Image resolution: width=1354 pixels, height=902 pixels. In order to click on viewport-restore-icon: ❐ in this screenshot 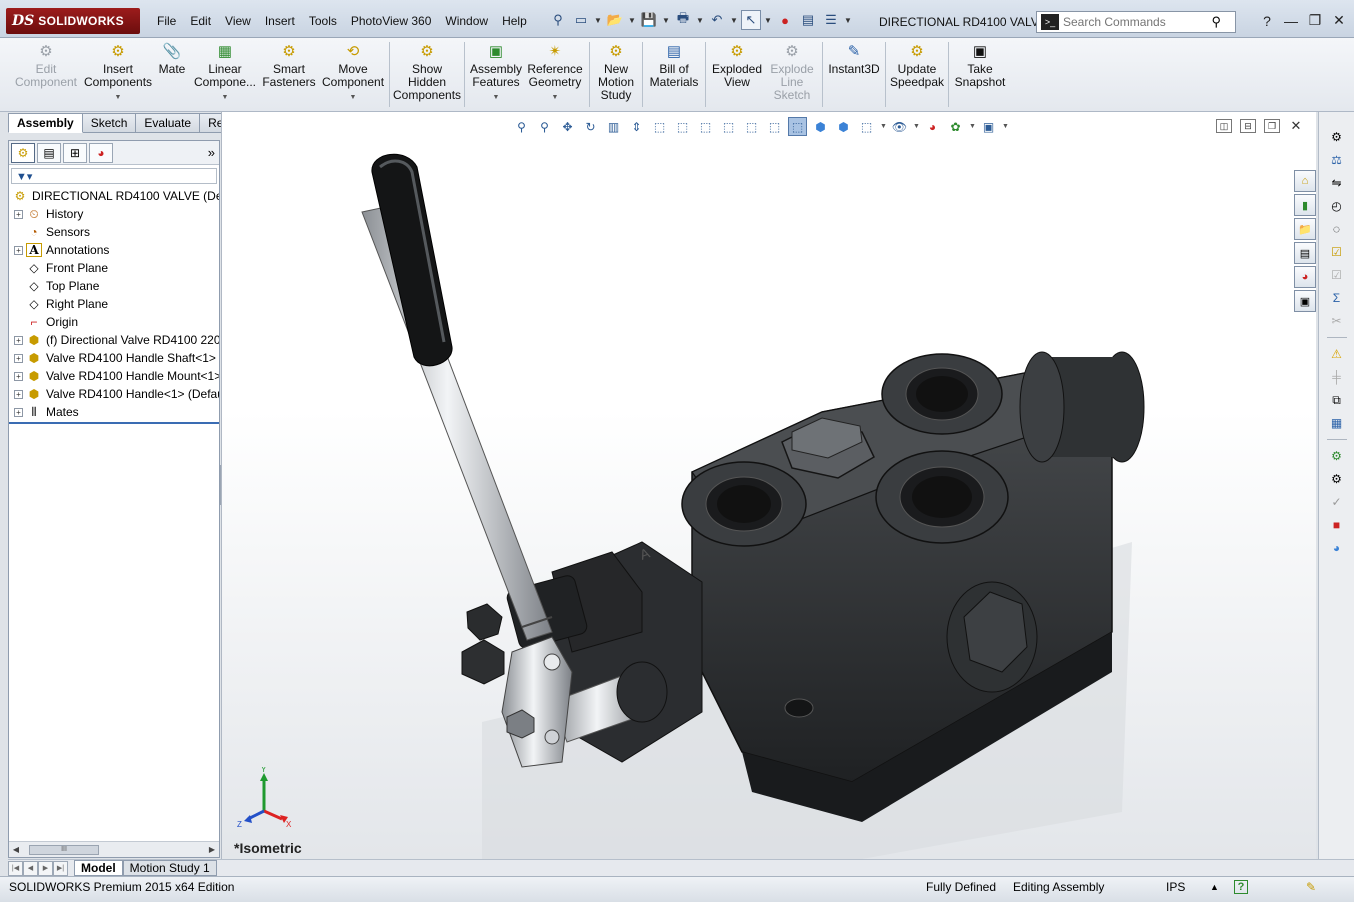, I will do `click(1272, 126)`.